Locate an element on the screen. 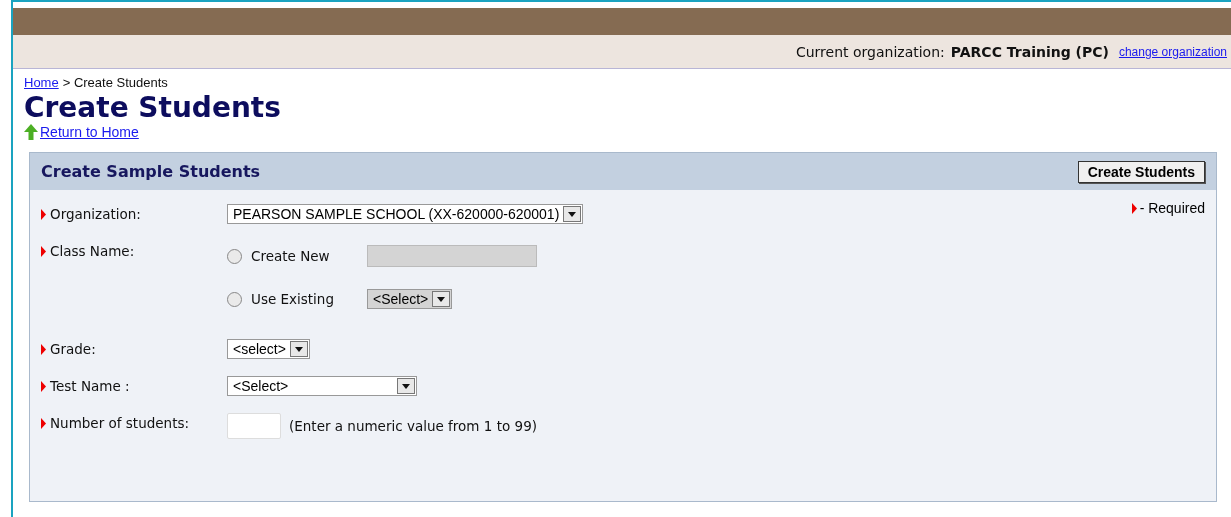 Image resolution: width=1231 pixels, height=517 pixels. hint-text: (Enter a numeric value from 1 to 99) is located at coordinates (413, 426).